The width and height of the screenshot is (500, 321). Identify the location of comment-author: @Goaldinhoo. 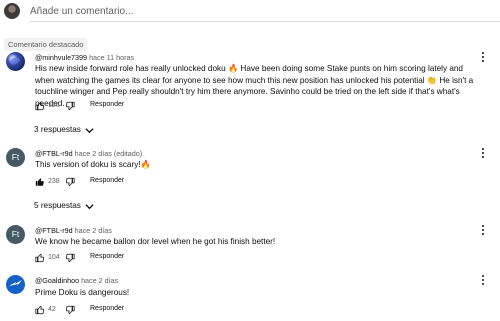
(57, 280).